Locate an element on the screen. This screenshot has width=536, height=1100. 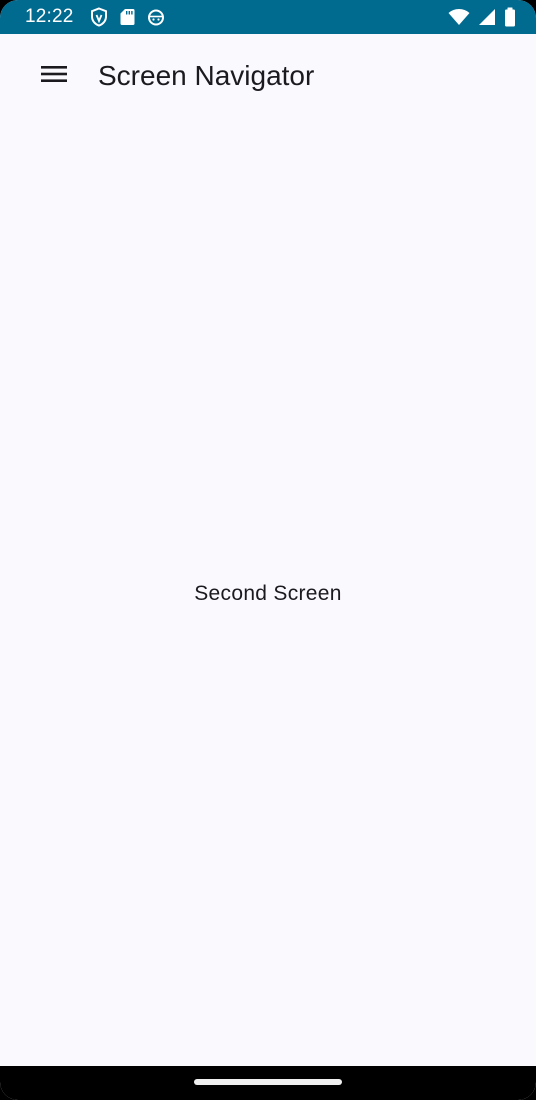
gesture-navigation-bar is located at coordinates (268, 1083).